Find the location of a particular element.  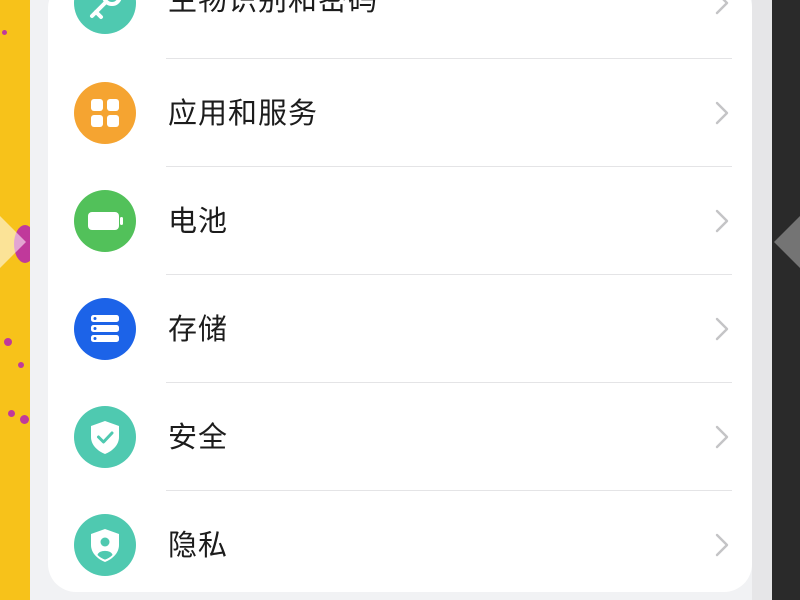

settings-item-label: 存储 is located at coordinates (198, 329).